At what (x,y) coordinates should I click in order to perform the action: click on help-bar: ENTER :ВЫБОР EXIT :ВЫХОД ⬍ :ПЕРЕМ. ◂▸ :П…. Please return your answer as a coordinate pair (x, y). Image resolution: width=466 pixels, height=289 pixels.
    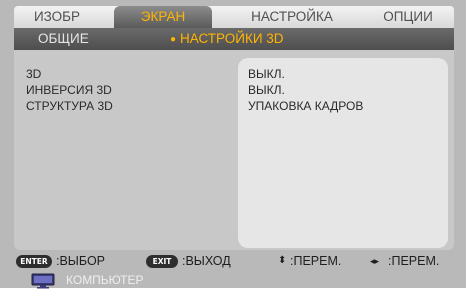
    Looking at the image, I should click on (234, 261).